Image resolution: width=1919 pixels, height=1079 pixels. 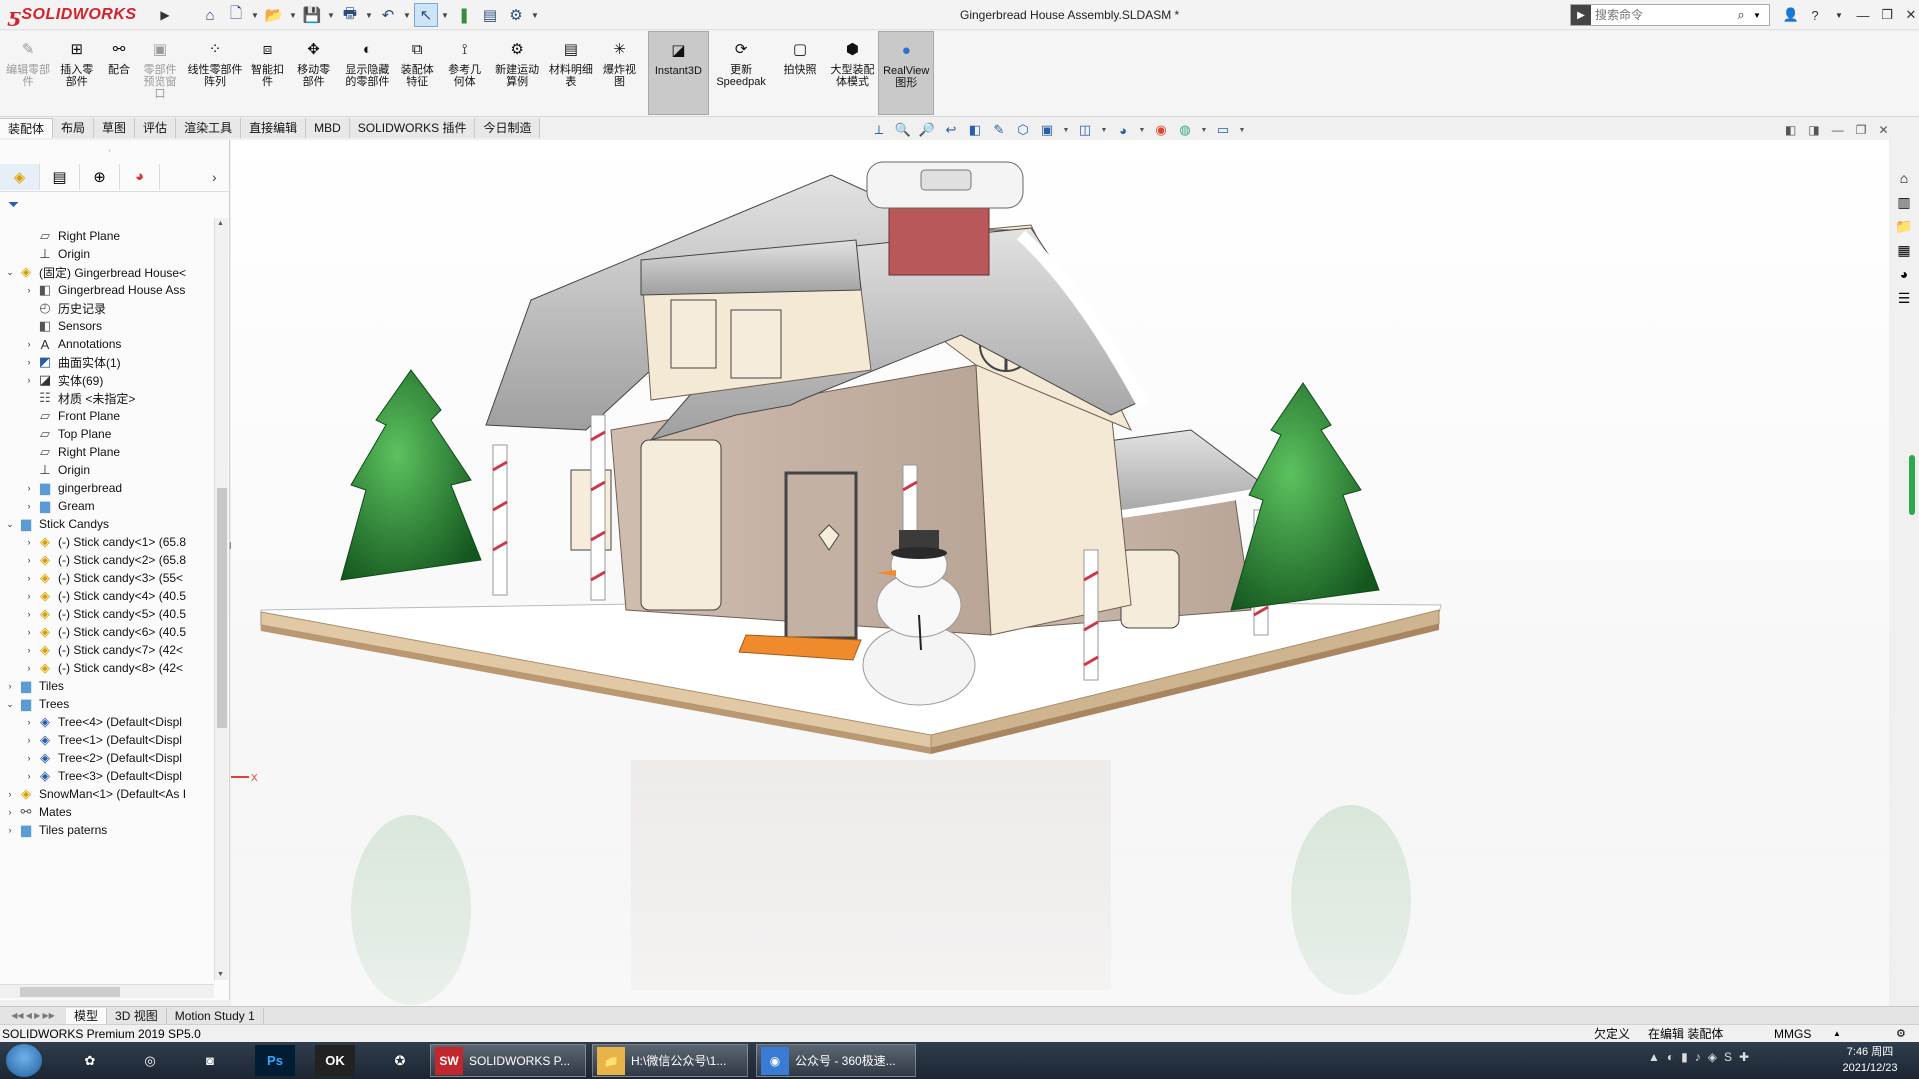 What do you see at coordinates (1684, 1057) in the screenshot?
I see `network-icon: ▮` at bounding box center [1684, 1057].